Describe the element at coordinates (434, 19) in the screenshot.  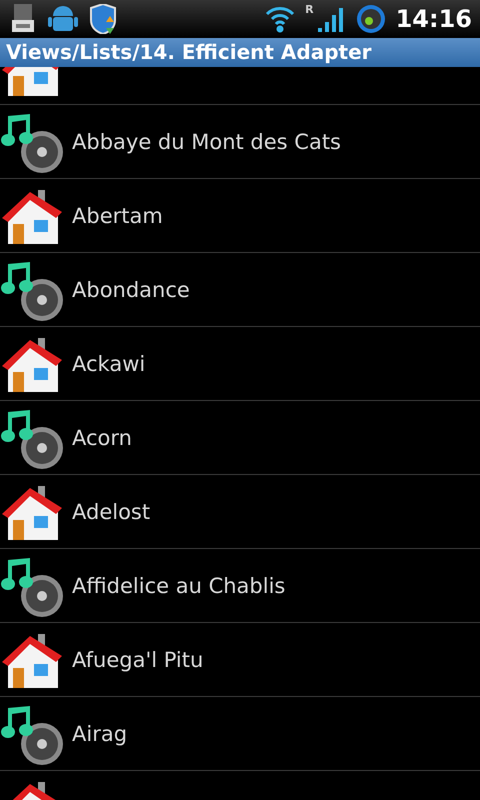
I see `clock: 14:16` at that location.